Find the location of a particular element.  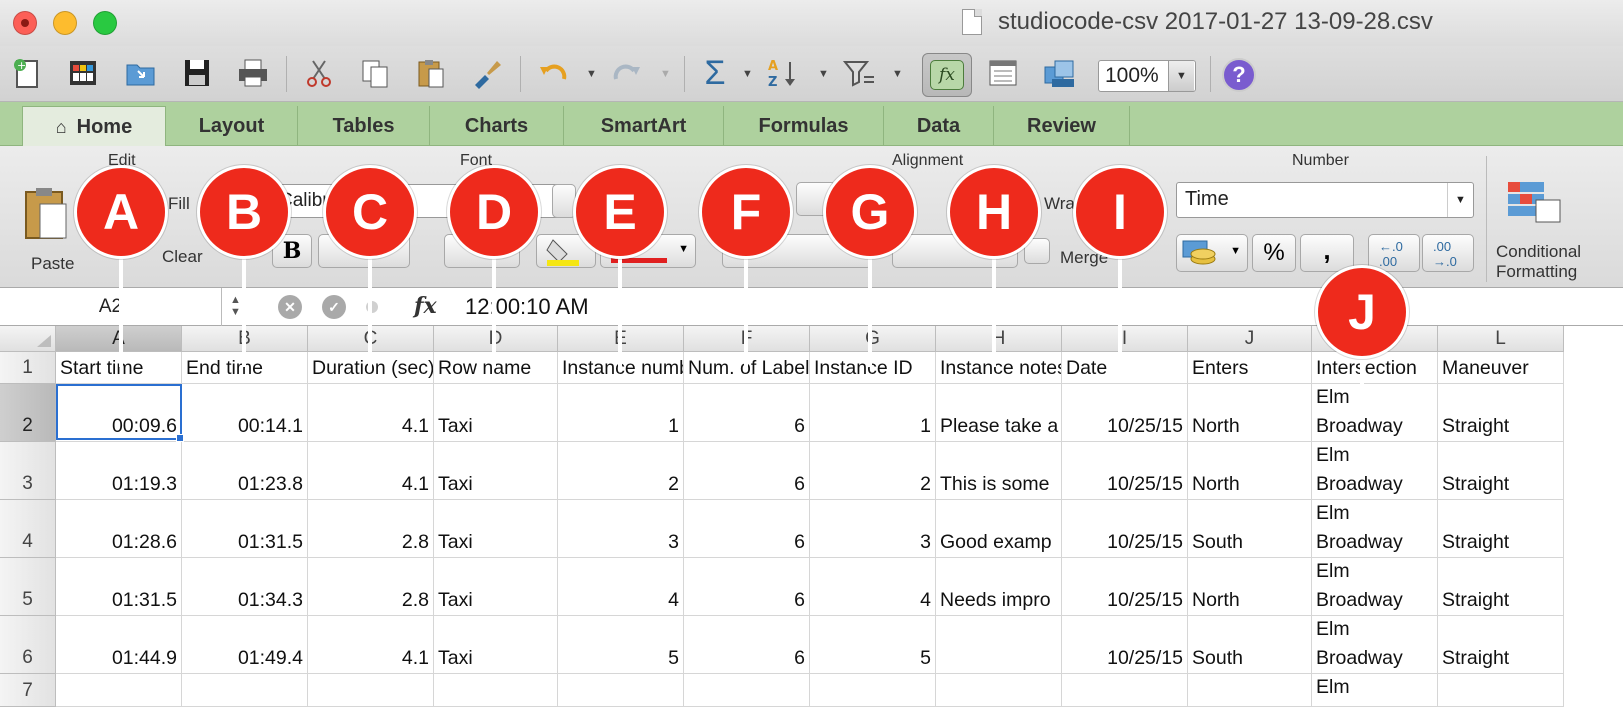

row-header-2: 2 is located at coordinates (28, 413).